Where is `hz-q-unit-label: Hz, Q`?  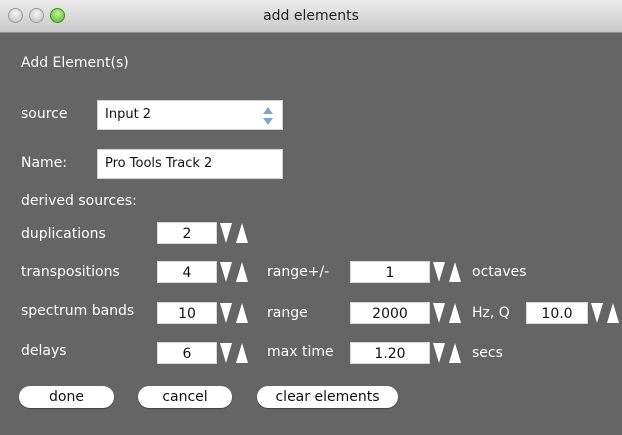
hz-q-unit-label: Hz, Q is located at coordinates (491, 313).